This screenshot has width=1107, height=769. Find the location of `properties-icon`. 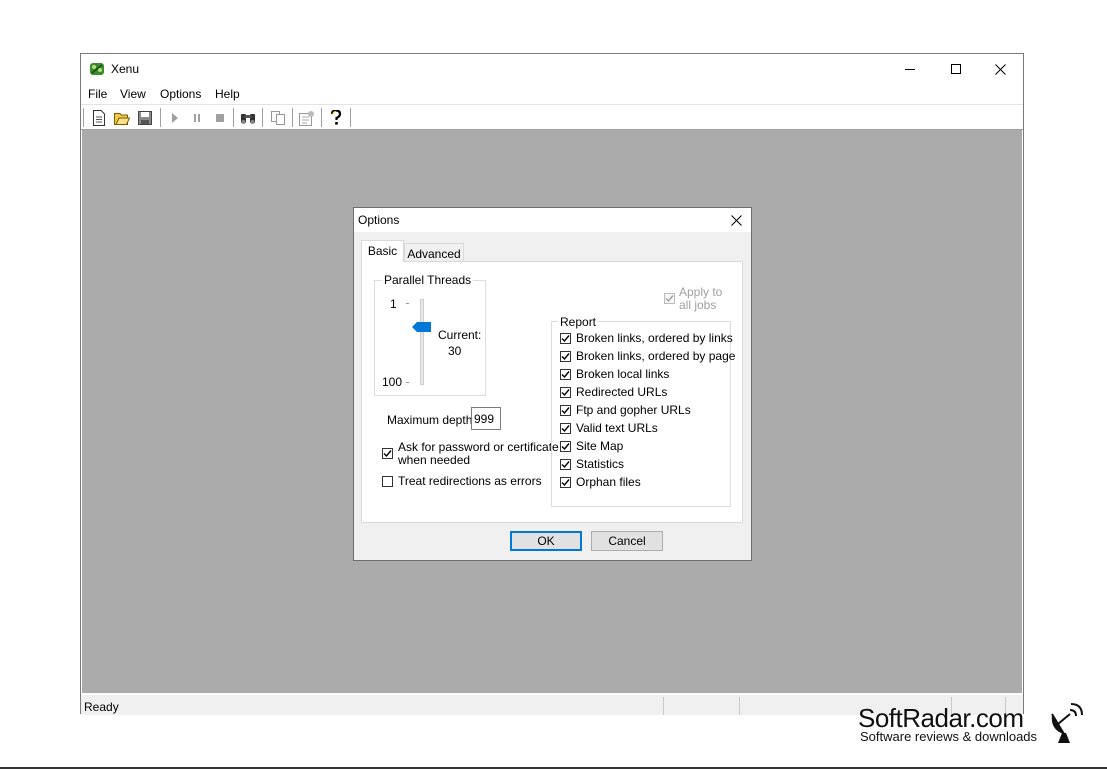

properties-icon is located at coordinates (306, 118).